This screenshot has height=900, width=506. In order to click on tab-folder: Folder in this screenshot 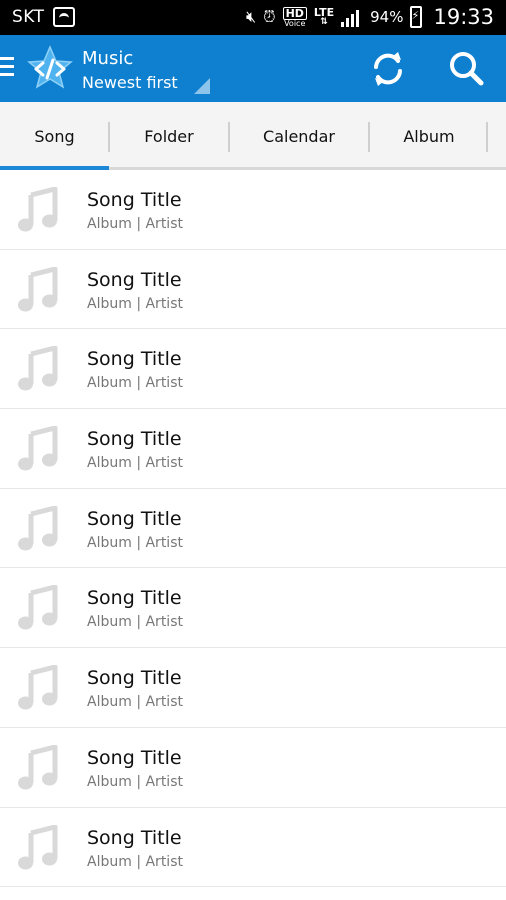, I will do `click(169, 136)`.